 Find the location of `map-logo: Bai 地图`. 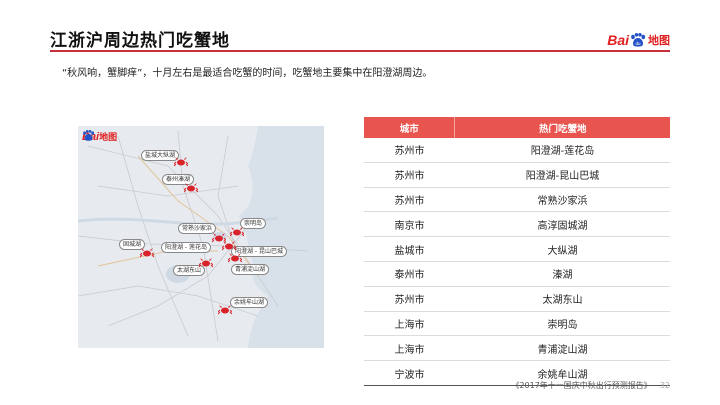

map-logo: Bai 地图 is located at coordinates (99, 136).